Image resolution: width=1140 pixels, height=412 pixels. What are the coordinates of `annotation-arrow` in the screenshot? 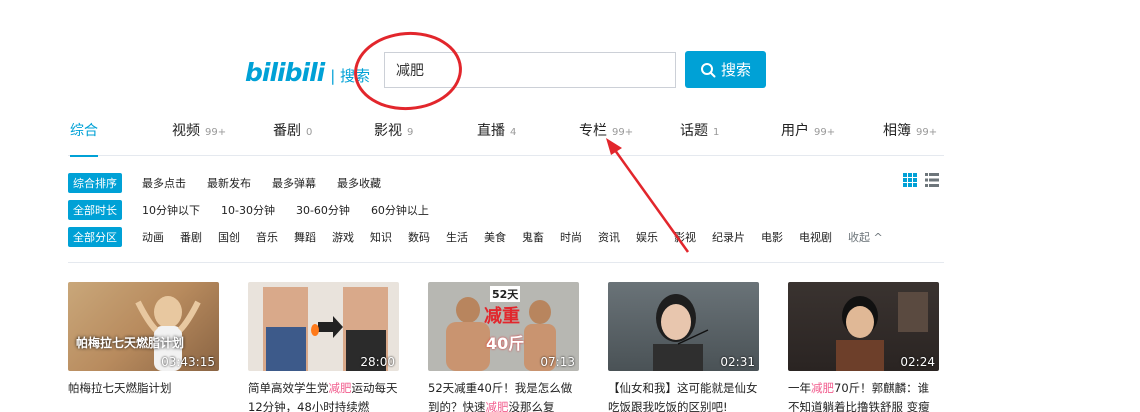 It's located at (648, 195).